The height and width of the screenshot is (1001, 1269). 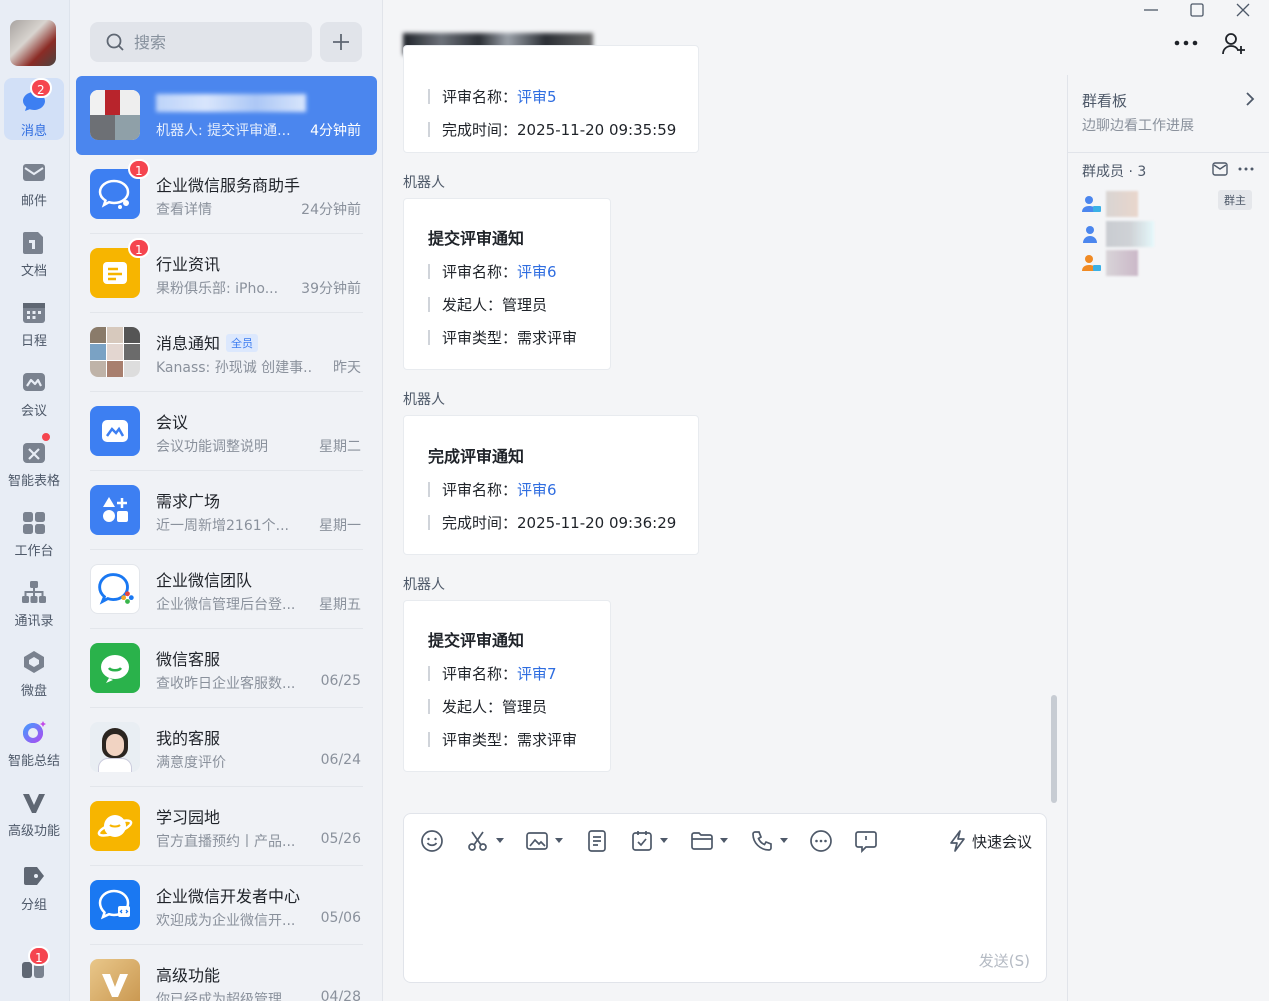 What do you see at coordinates (115, 115) in the screenshot?
I see `group-avatar` at bounding box center [115, 115].